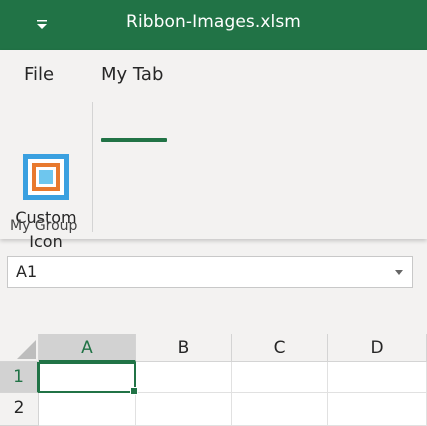 Image resolution: width=427 pixels, height=426 pixels. Describe the element at coordinates (280, 348) in the screenshot. I see `column-header-c: C` at that location.